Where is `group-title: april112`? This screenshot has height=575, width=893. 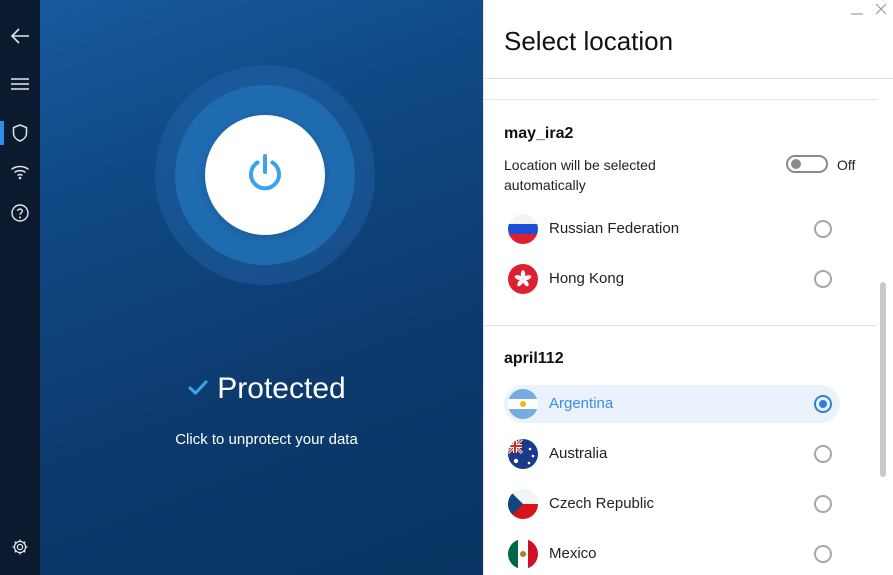 group-title: april112 is located at coordinates (534, 358).